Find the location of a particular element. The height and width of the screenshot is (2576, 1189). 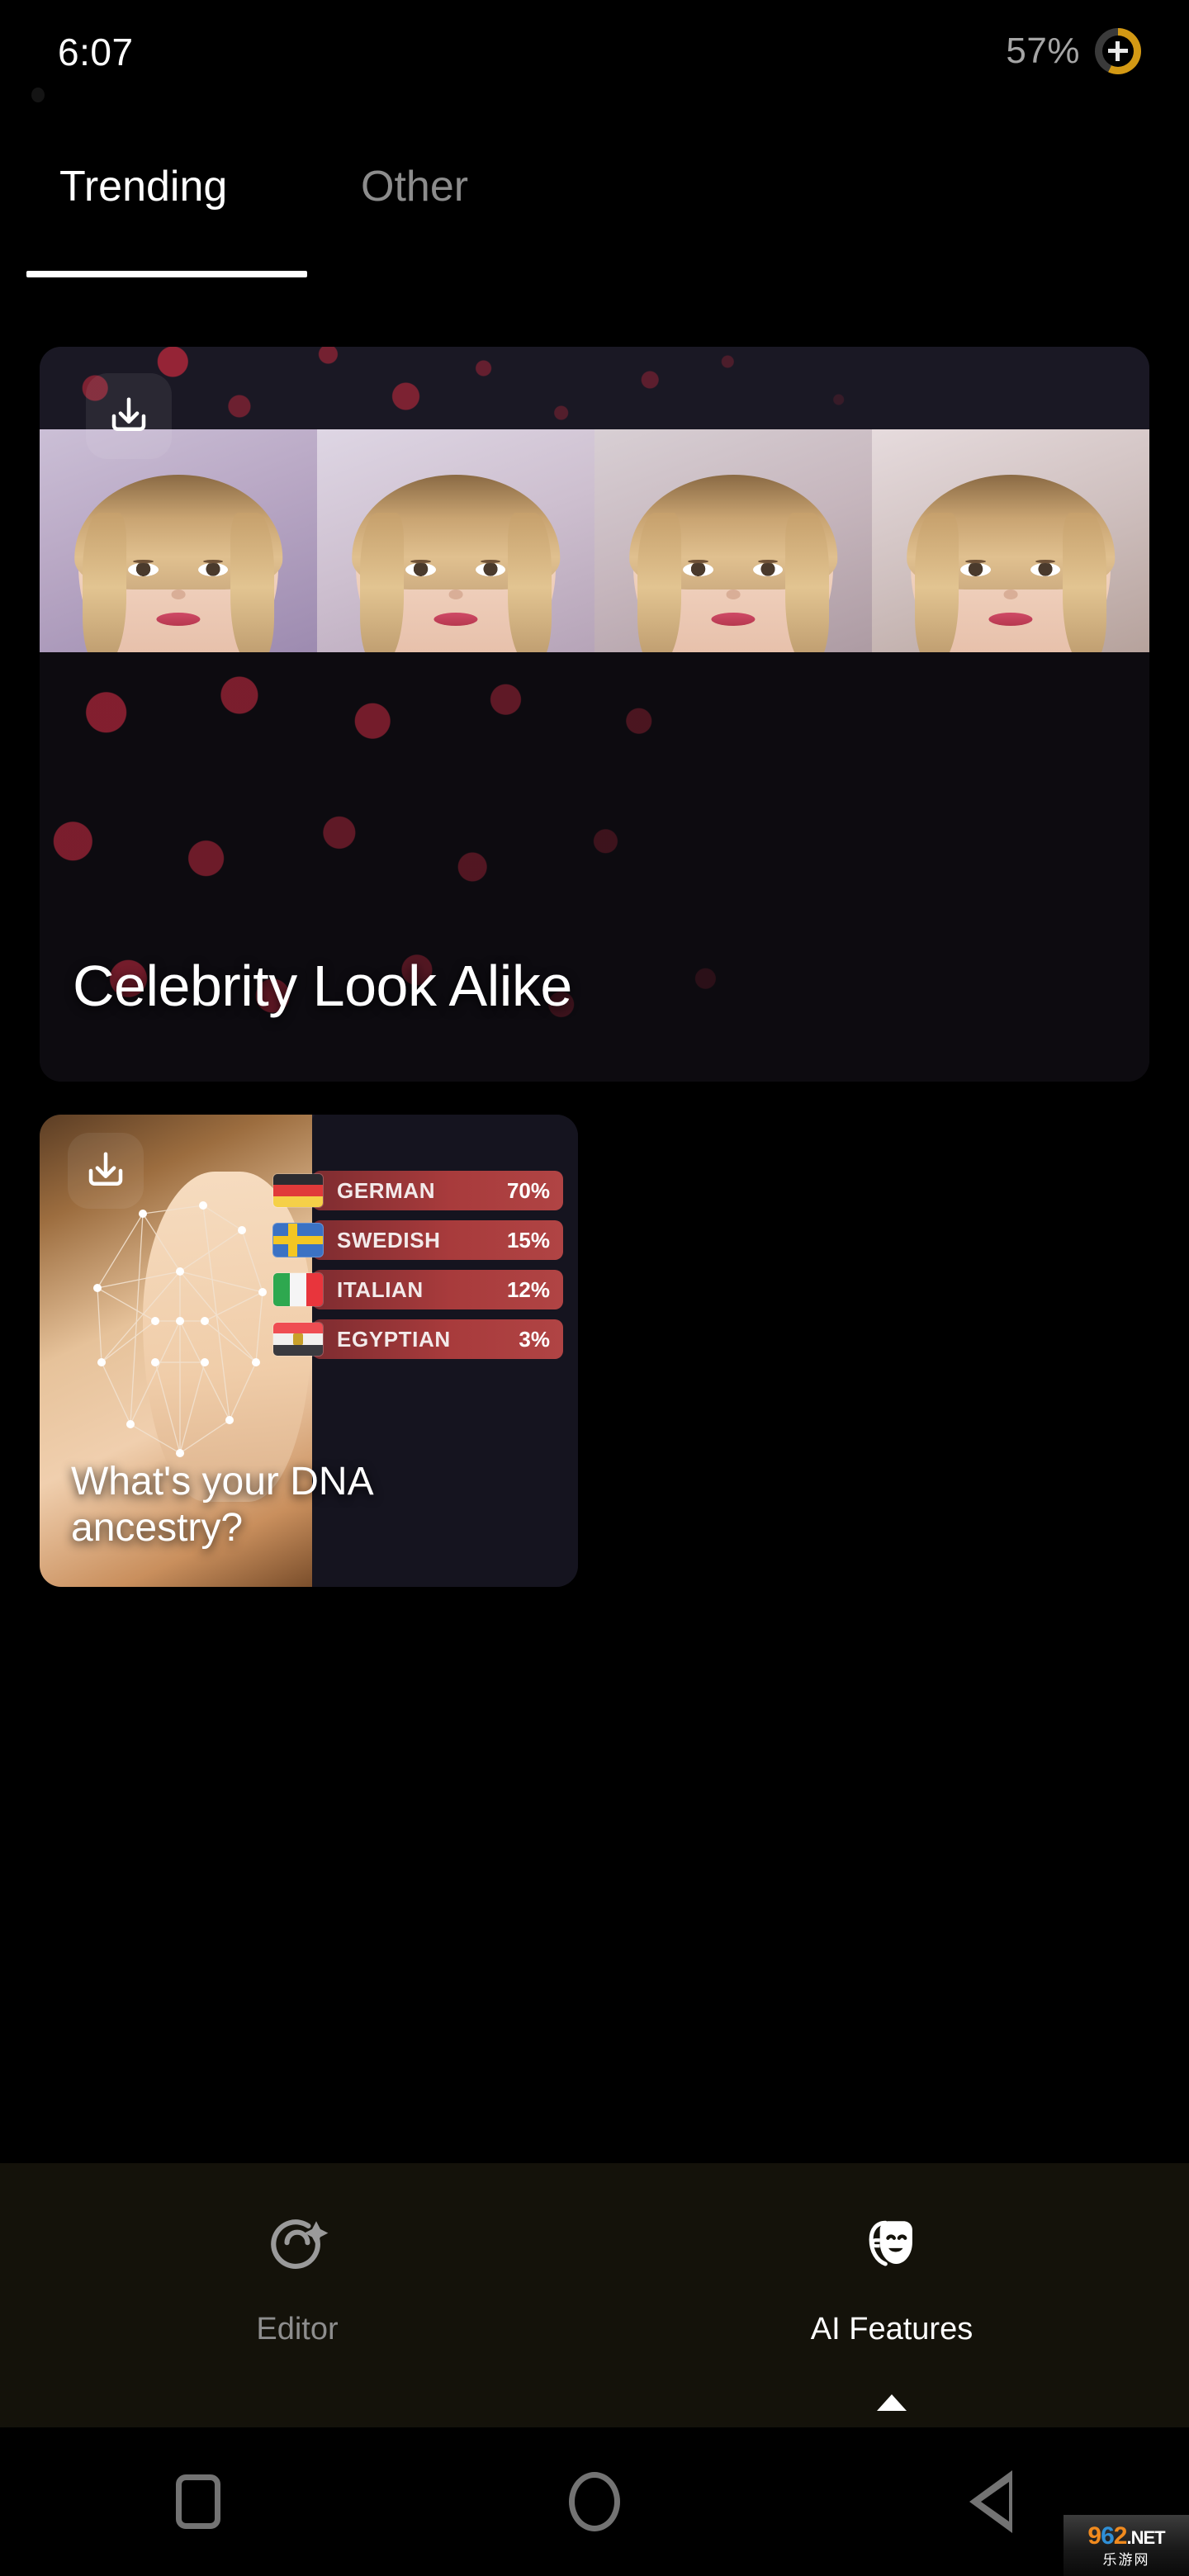

german-flag-icon is located at coordinates (298, 1190).